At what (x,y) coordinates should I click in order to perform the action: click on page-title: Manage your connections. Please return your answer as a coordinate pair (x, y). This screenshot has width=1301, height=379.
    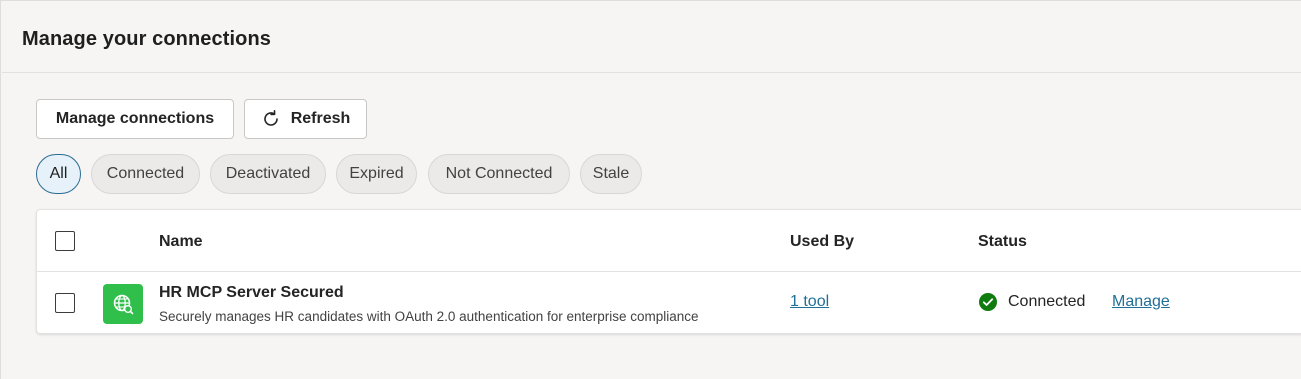
    Looking at the image, I should click on (147, 39).